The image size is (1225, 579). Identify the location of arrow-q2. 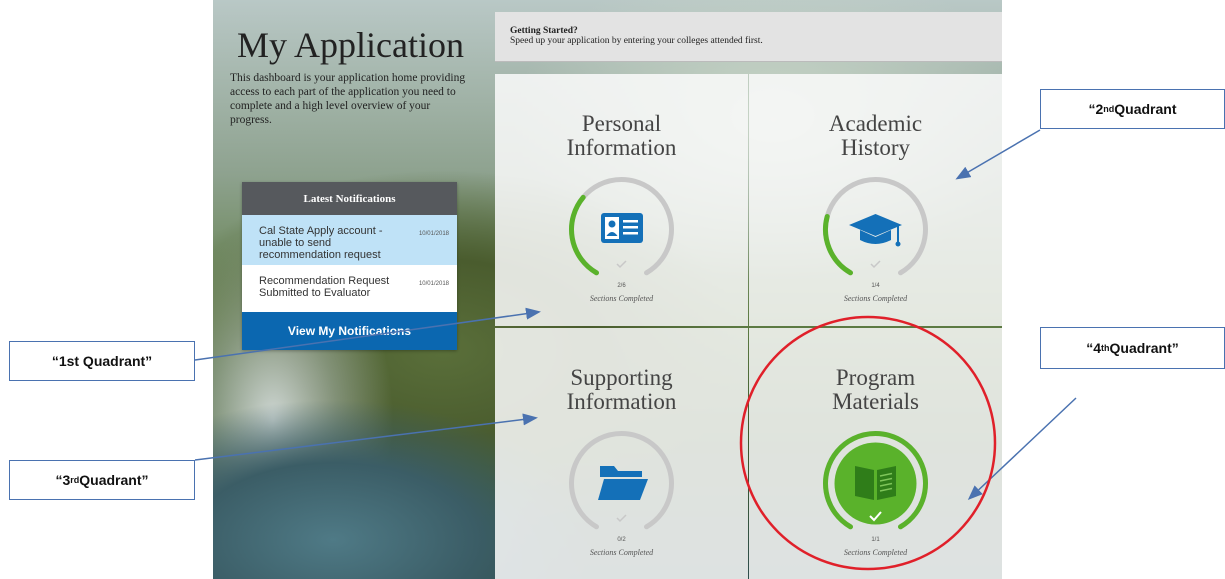
(998, 154).